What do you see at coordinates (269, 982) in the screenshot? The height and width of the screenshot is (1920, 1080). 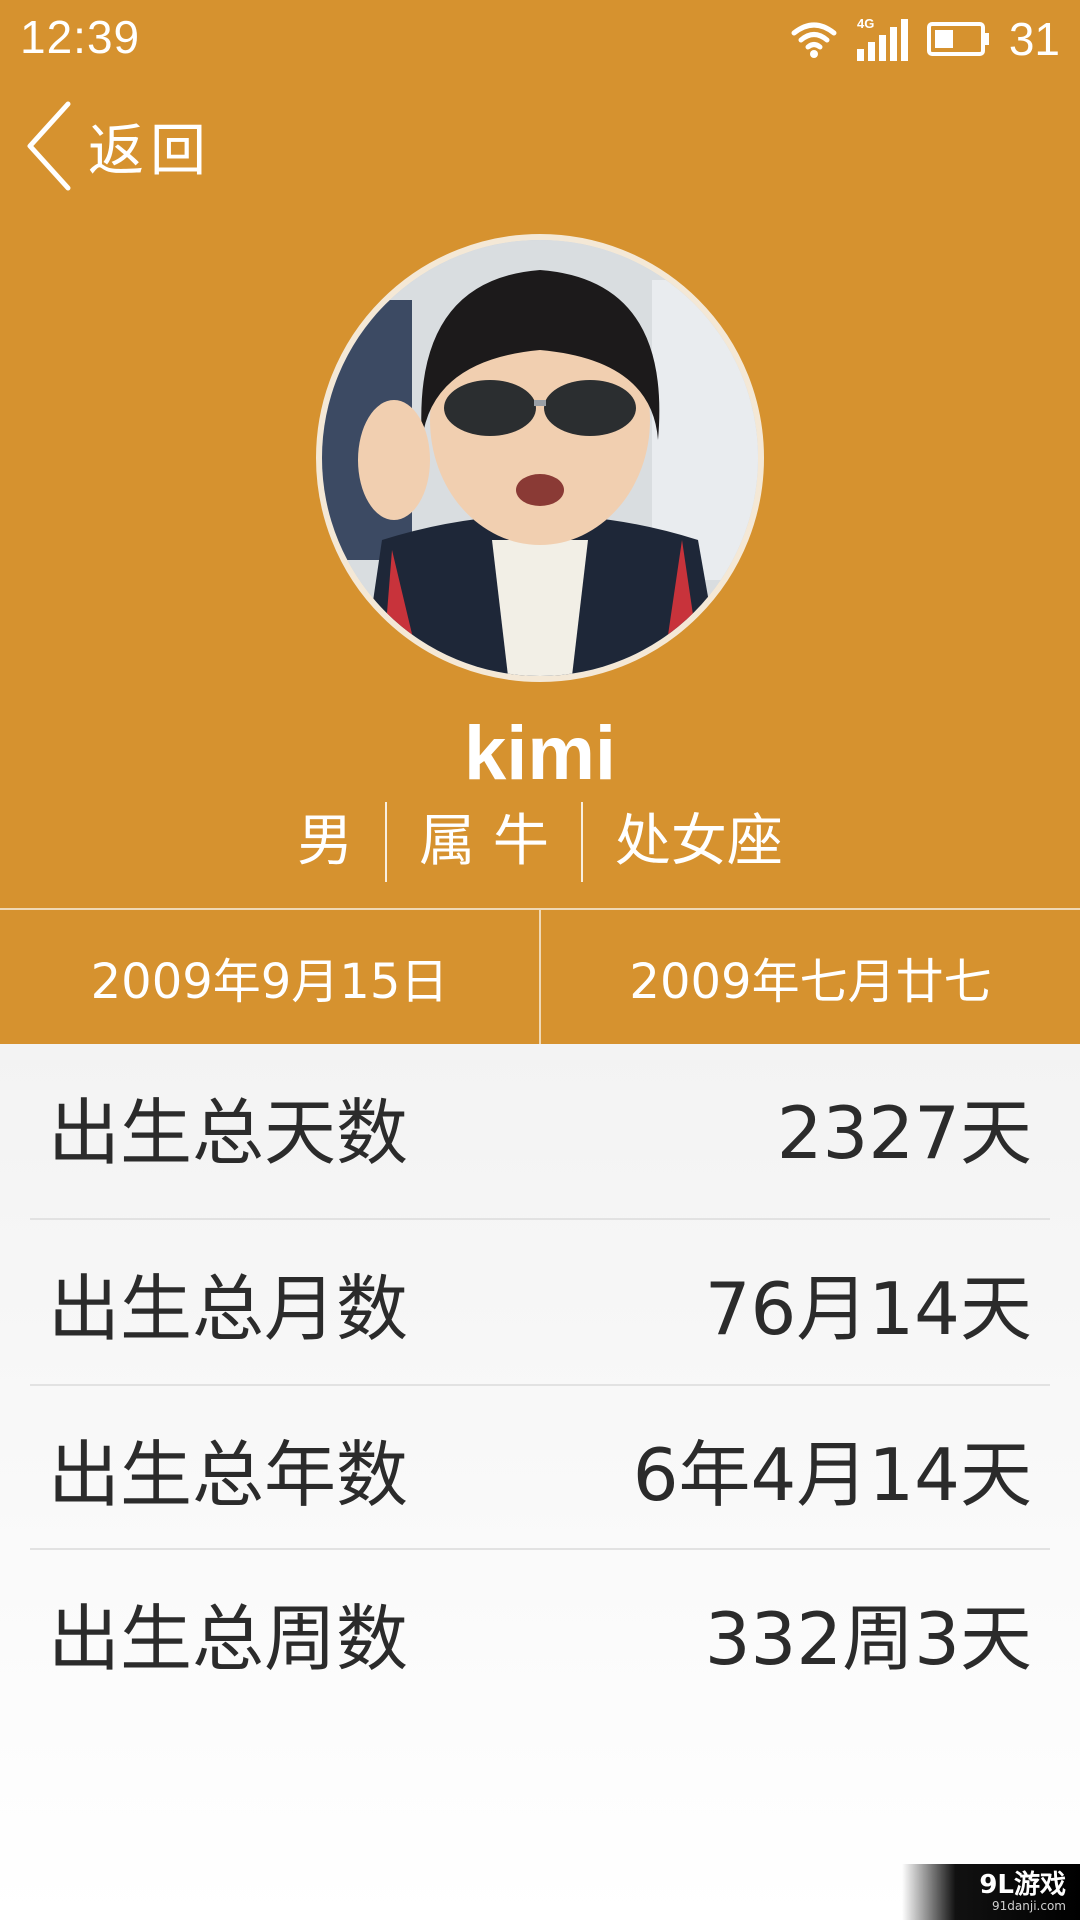 I see `solar-birth-date: 2009年9月15日` at bounding box center [269, 982].